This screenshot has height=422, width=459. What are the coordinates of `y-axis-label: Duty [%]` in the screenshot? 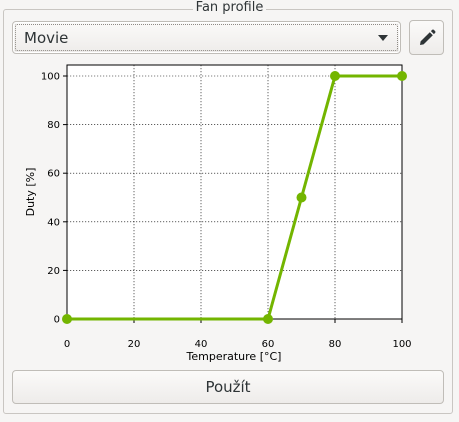 It's located at (30, 192).